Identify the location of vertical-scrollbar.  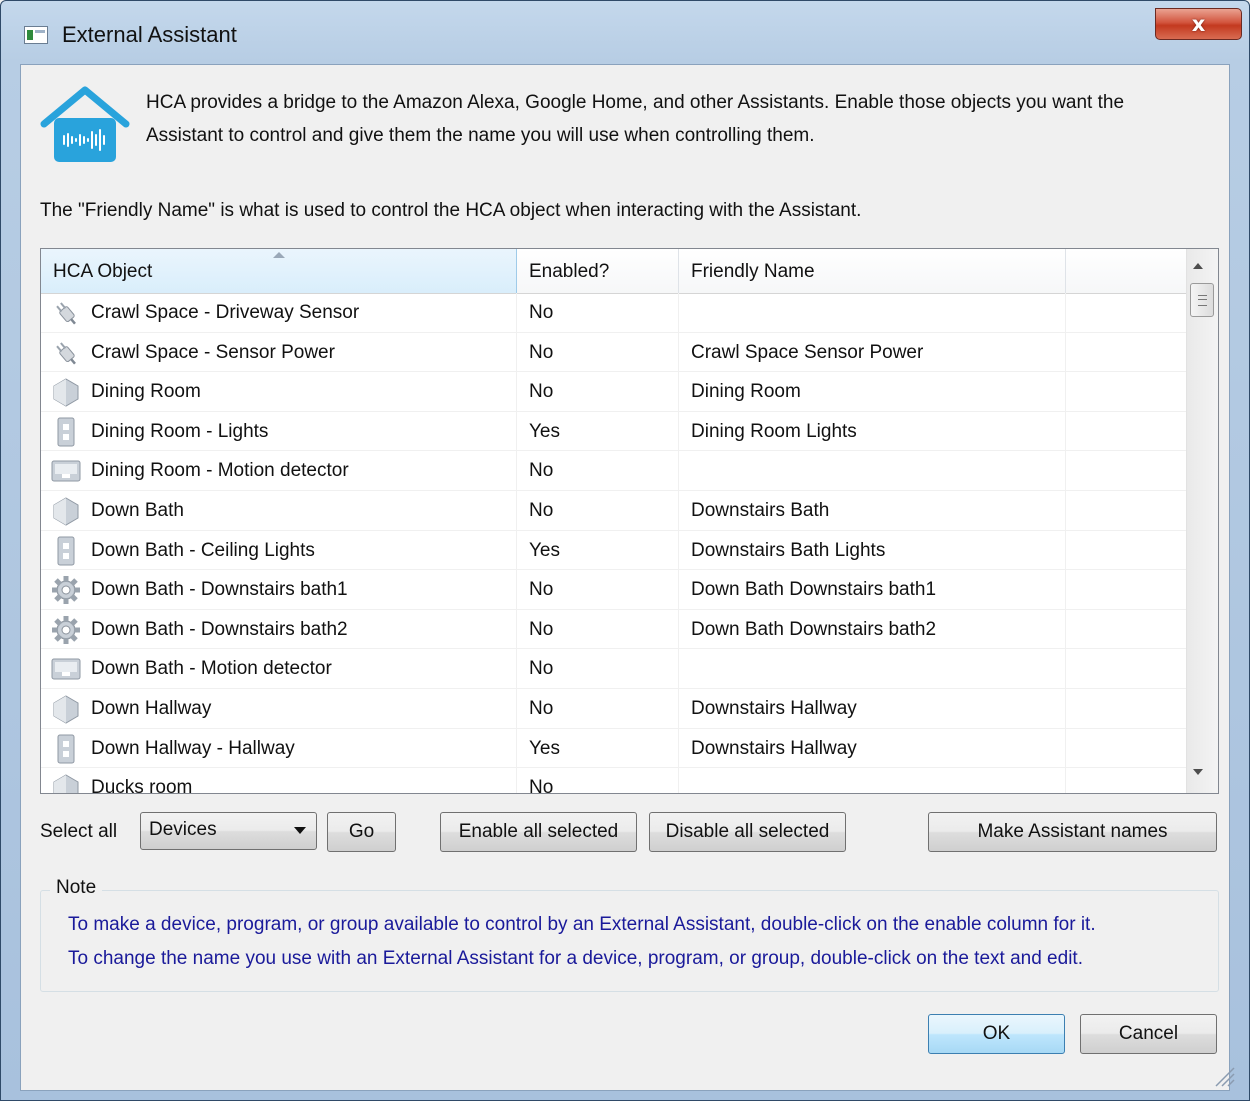
(1202, 521).